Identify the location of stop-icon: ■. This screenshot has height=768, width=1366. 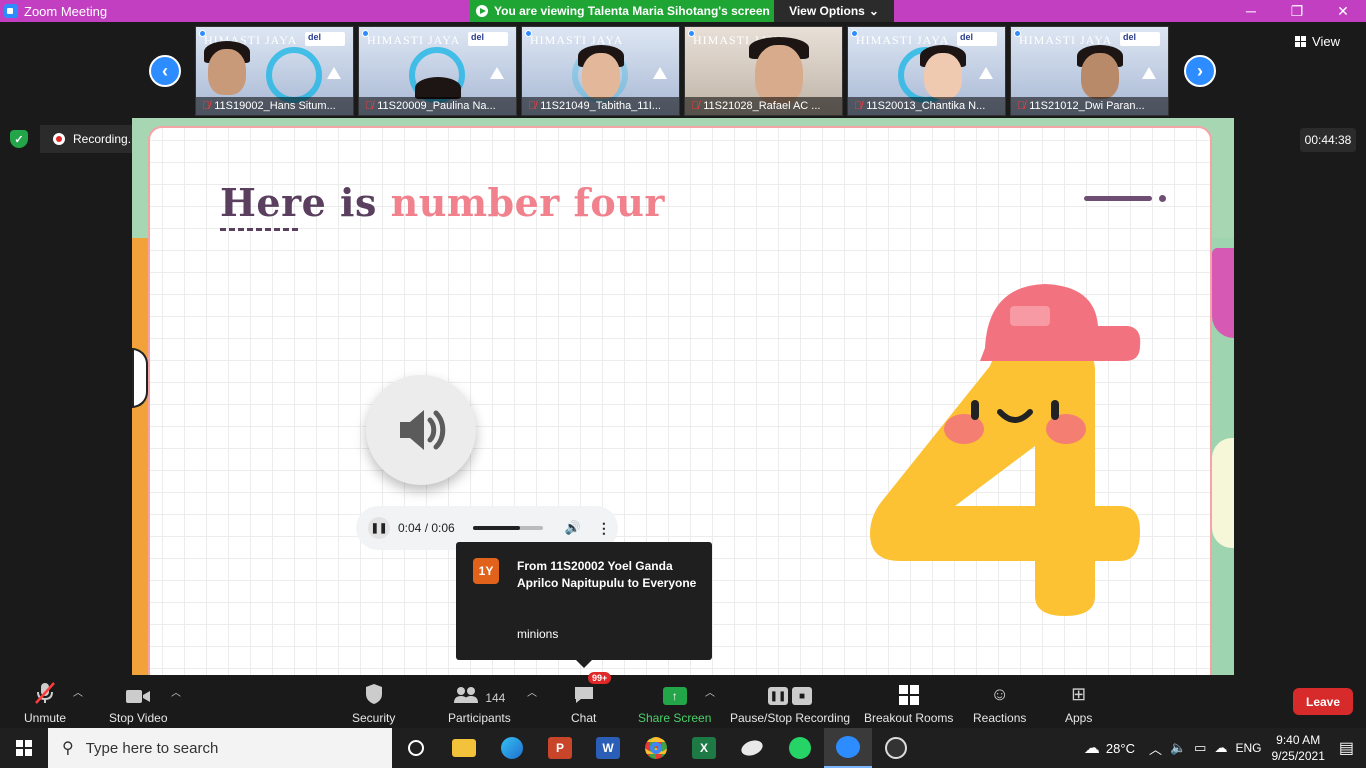
(802, 696).